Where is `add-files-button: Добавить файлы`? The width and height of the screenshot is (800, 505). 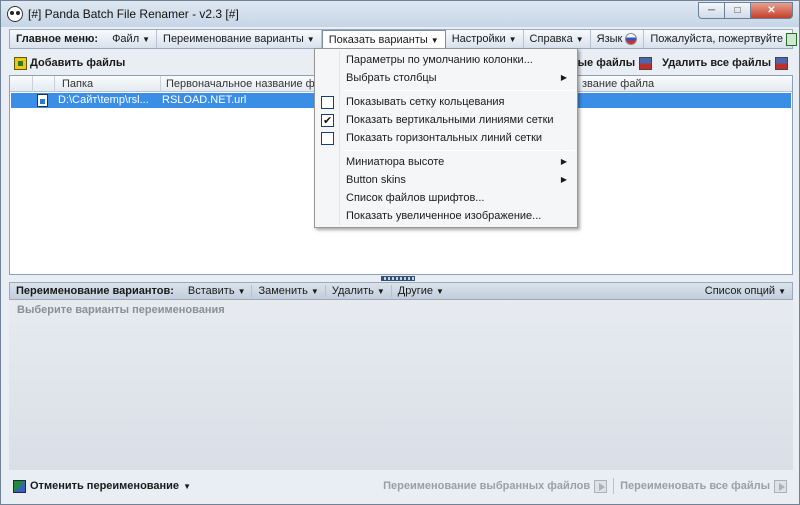
add-files-button: Добавить файлы is located at coordinates (69, 63).